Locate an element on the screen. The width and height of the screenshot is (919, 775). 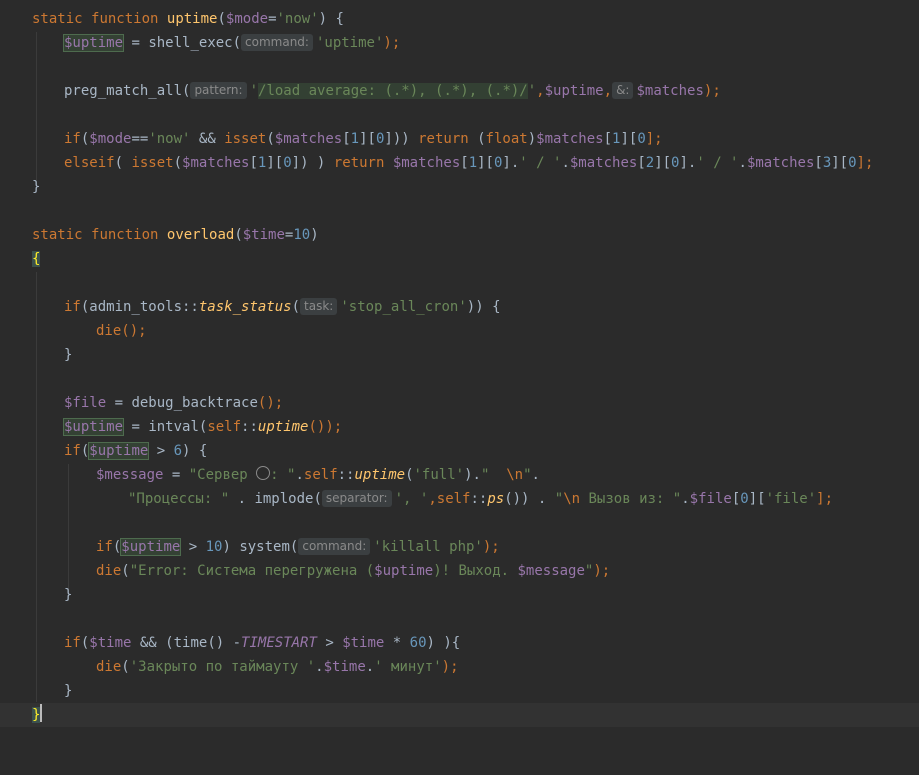
closing-brace: } is located at coordinates (68, 595).